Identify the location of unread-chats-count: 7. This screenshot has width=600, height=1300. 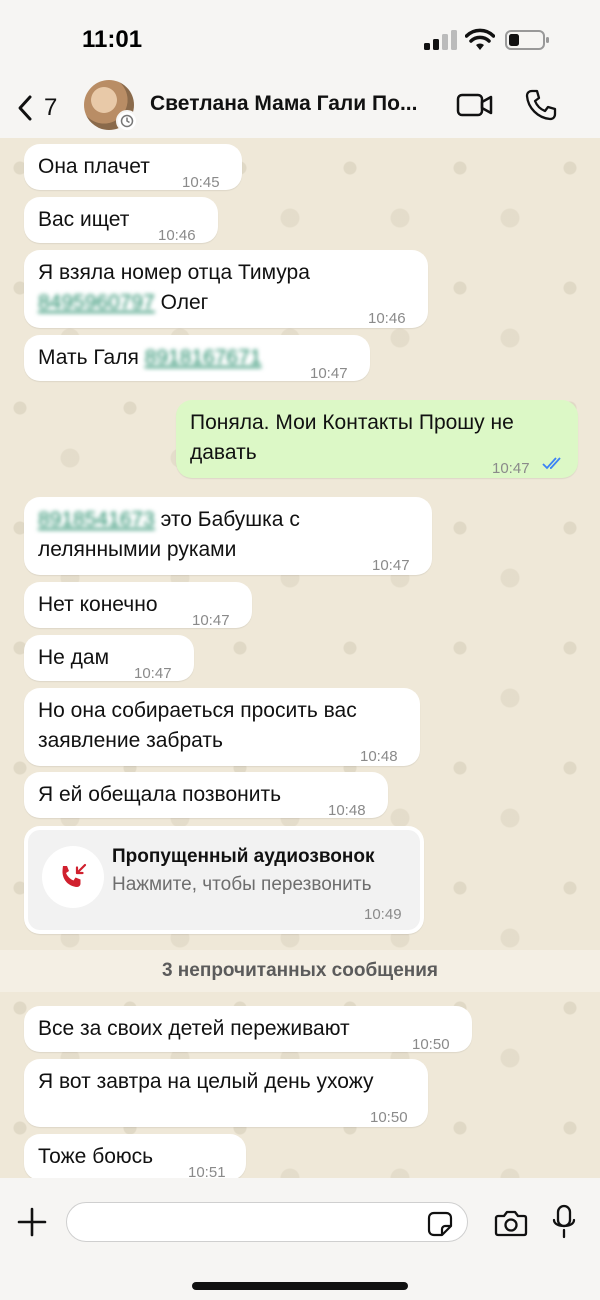
(51, 107).